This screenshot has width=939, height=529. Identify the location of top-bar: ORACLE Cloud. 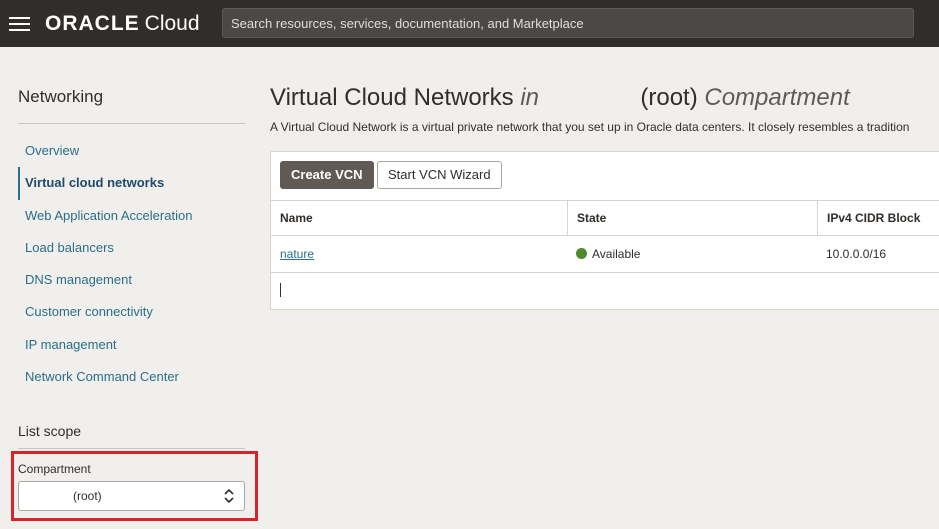
(469, 23).